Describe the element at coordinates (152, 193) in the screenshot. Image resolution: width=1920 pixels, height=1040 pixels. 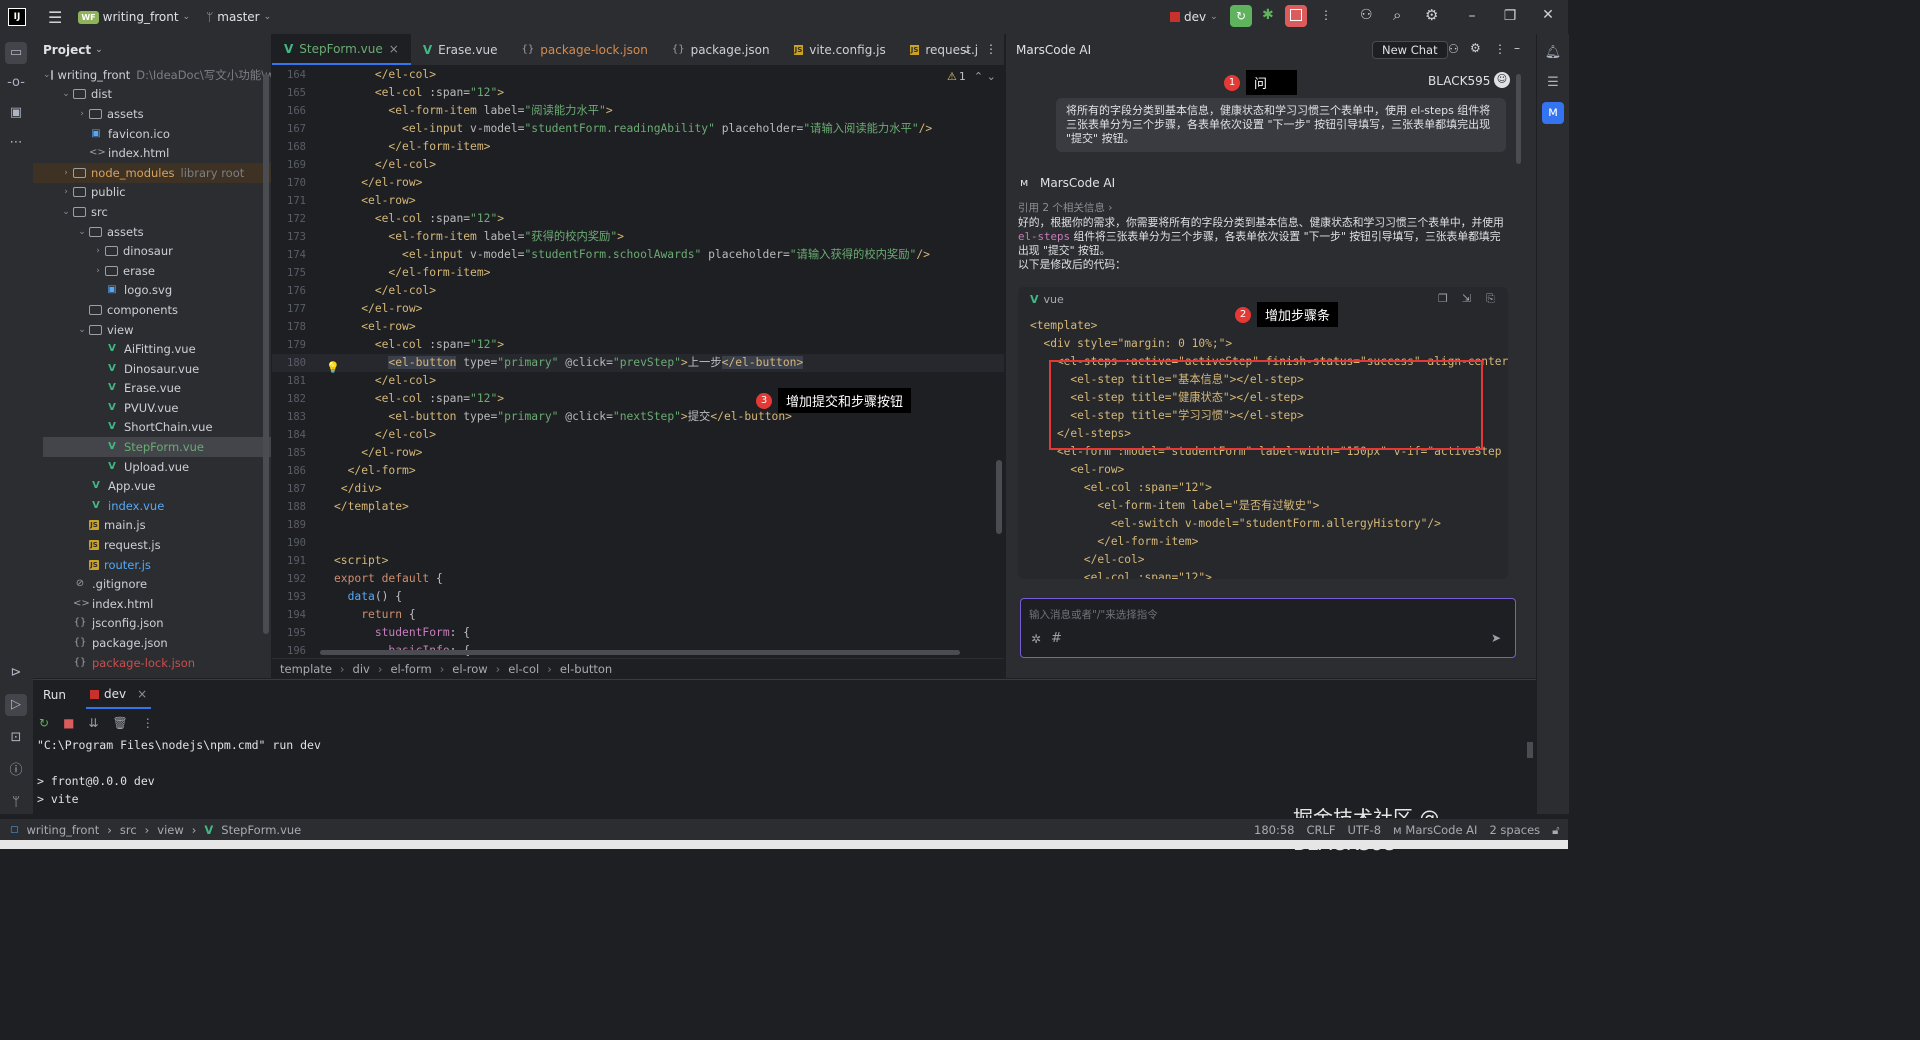
I see `tree-item: › public` at that location.